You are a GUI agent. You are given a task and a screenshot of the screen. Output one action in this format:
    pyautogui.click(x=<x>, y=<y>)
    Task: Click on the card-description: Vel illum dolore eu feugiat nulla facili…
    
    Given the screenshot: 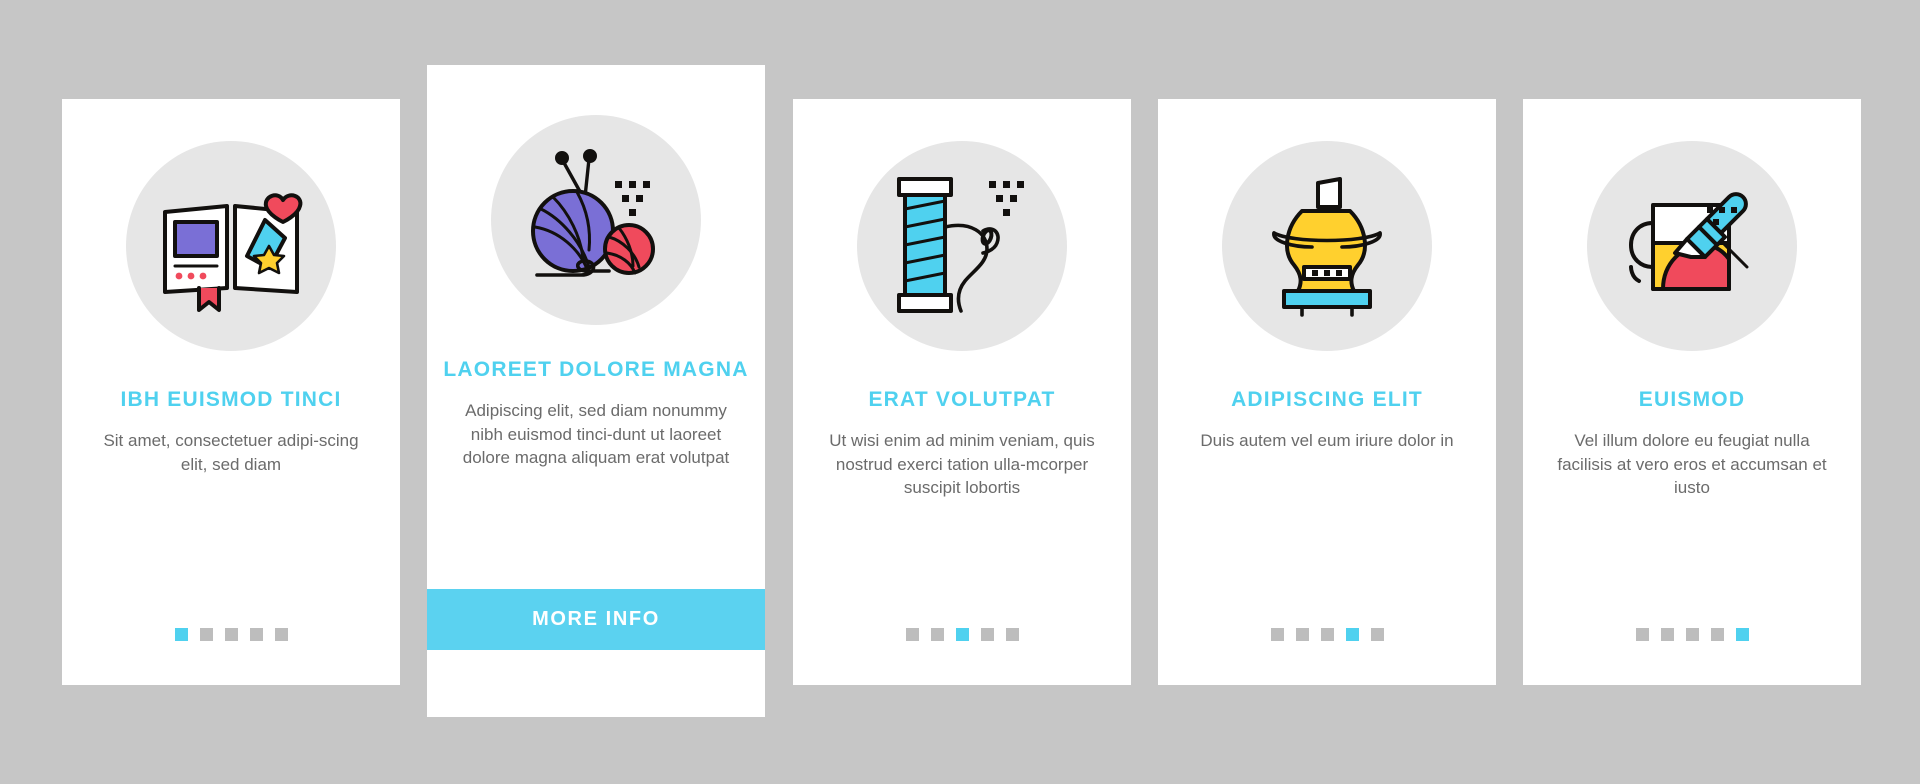 What is the action you would take?
    pyautogui.click(x=1692, y=464)
    